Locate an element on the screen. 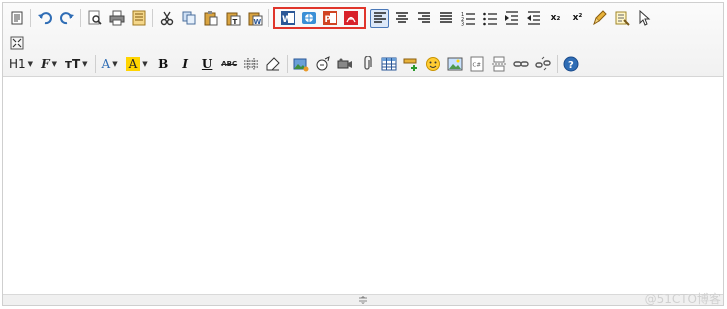  insert-video-button is located at coordinates (345, 64).